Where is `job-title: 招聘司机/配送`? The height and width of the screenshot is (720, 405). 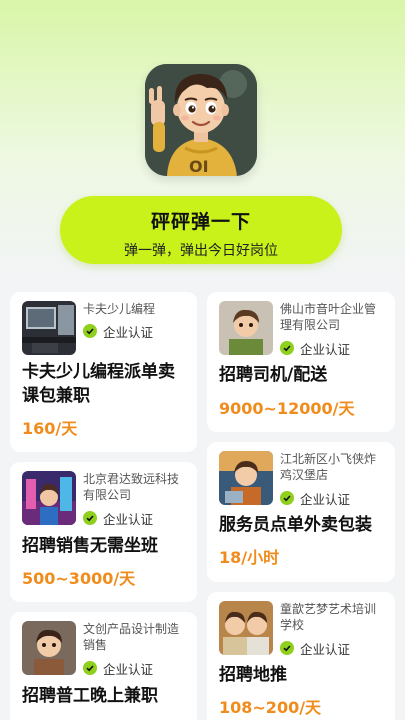 job-title: 招聘司机/配送 is located at coordinates (273, 375).